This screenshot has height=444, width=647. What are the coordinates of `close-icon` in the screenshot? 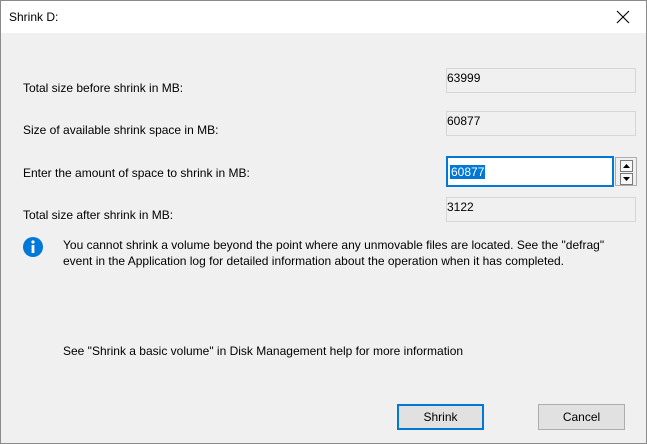 It's located at (623, 17).